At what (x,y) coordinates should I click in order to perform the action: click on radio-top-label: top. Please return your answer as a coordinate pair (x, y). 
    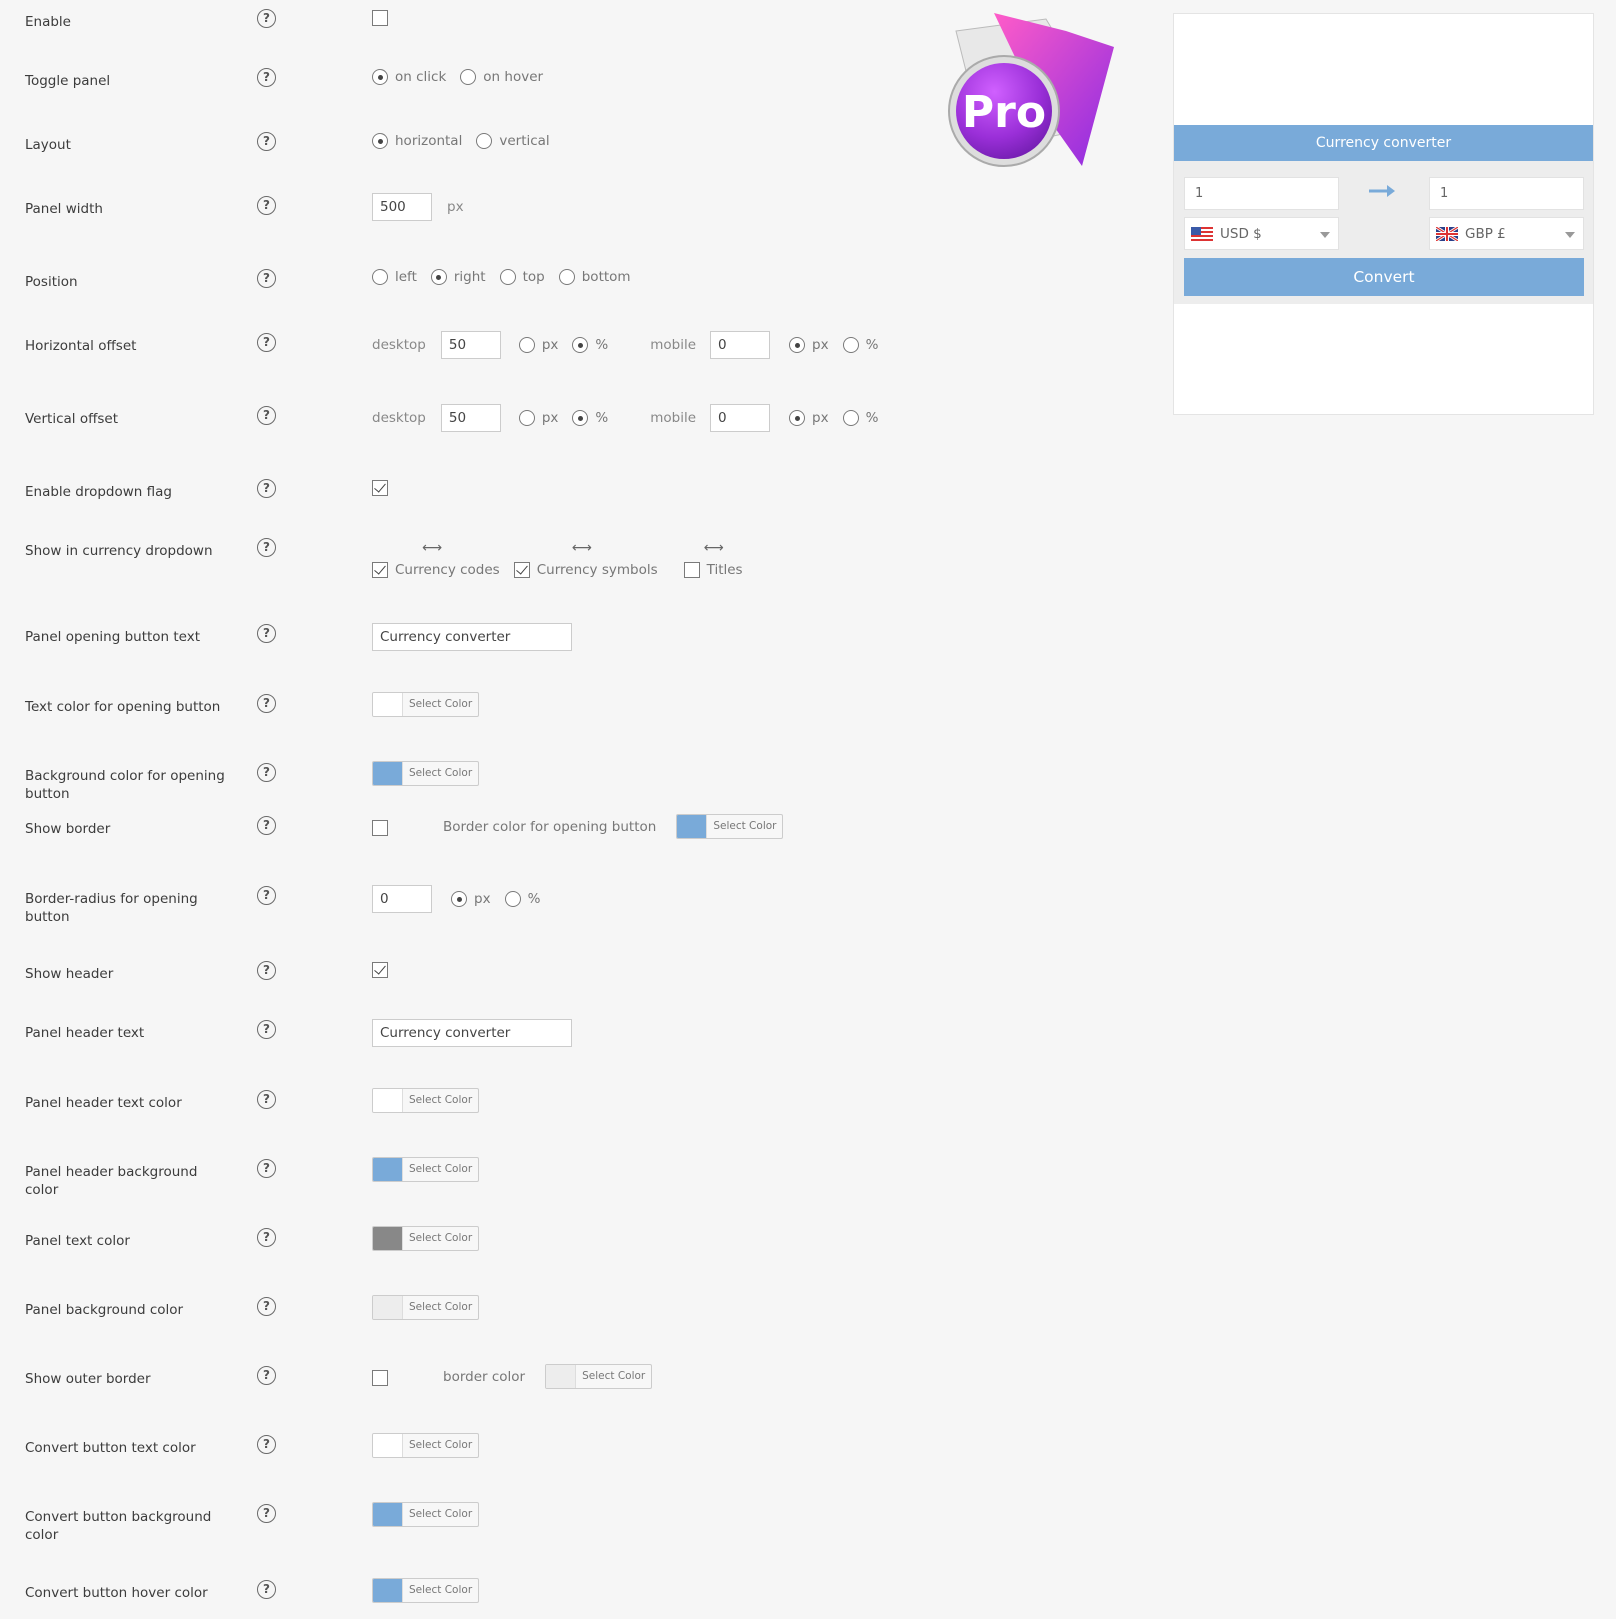
    Looking at the image, I should click on (533, 277).